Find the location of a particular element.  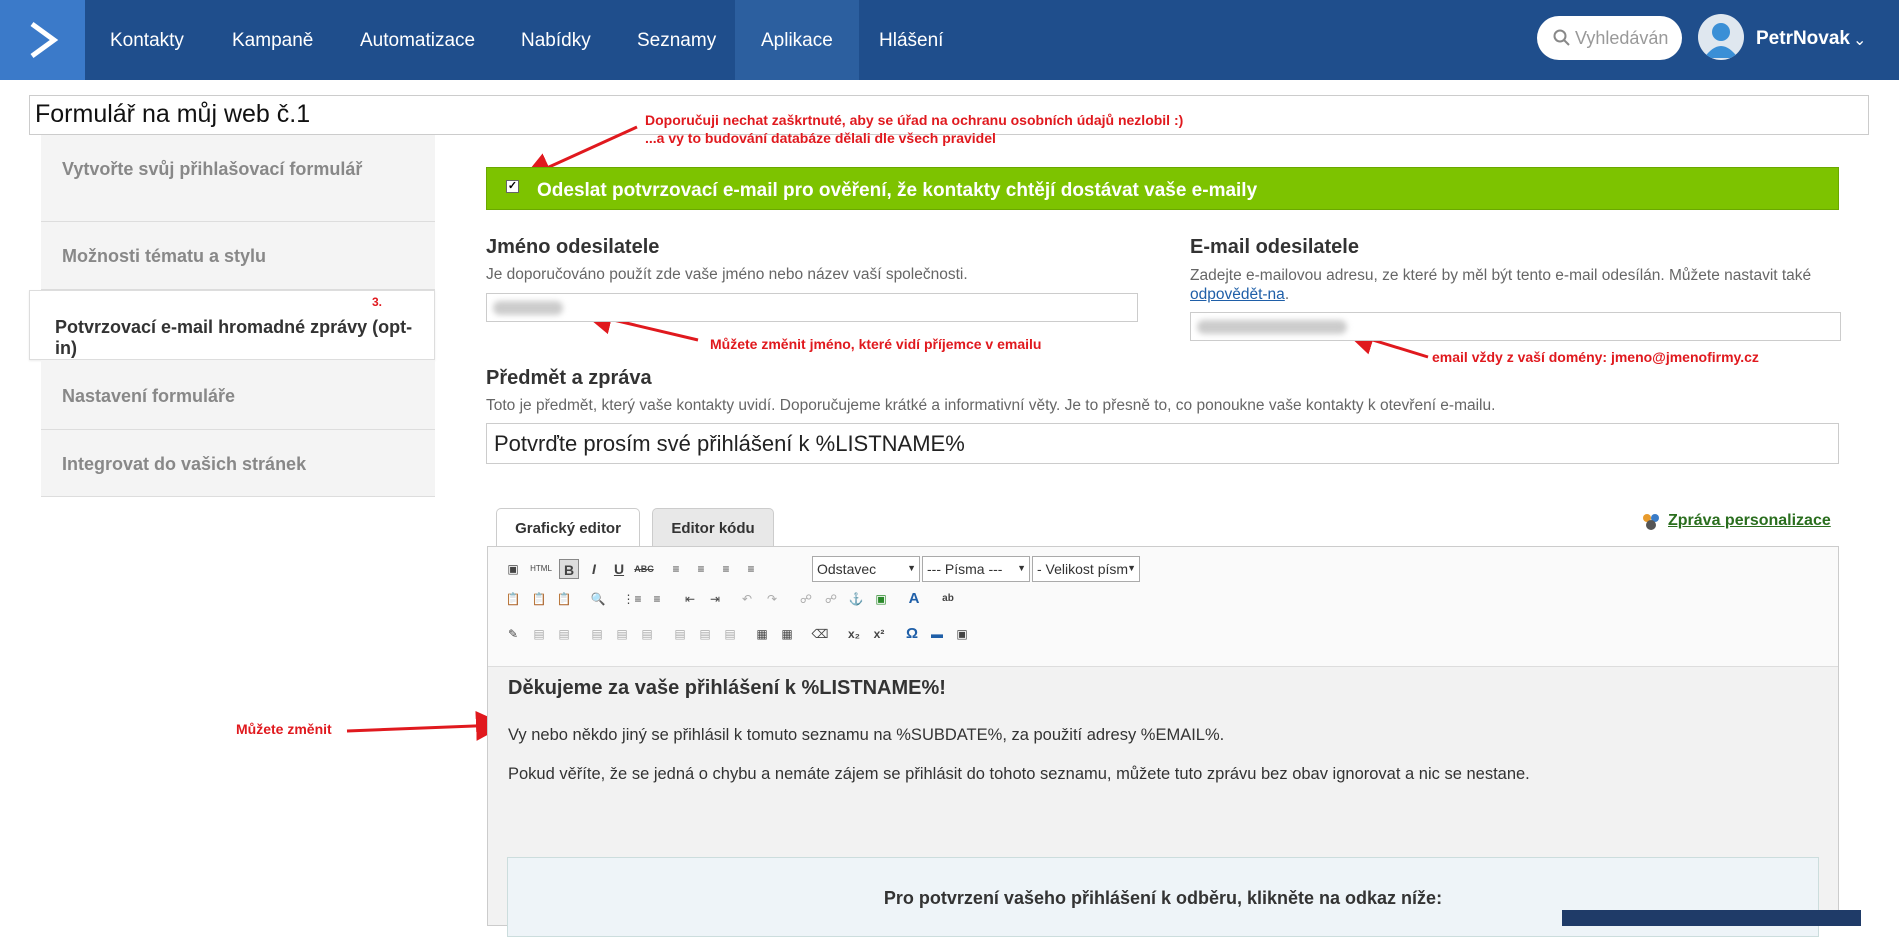

reply-to-link: odpovědět-na is located at coordinates (1237, 294).